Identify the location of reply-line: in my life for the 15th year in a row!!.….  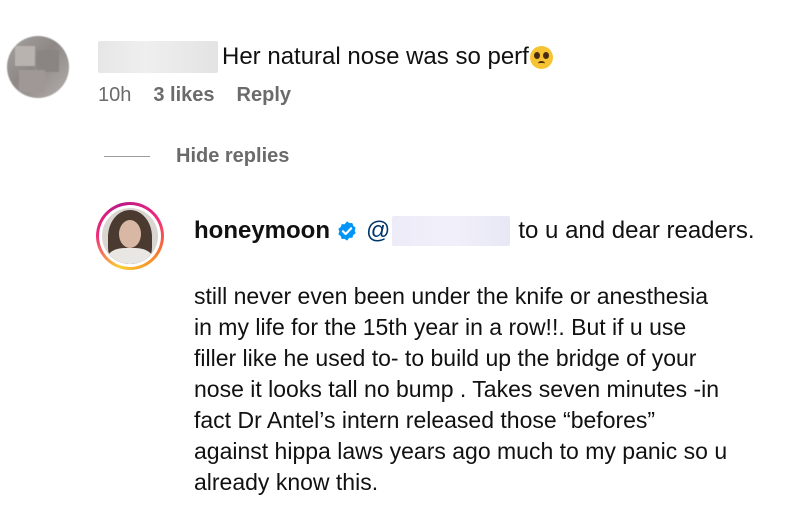
(440, 327).